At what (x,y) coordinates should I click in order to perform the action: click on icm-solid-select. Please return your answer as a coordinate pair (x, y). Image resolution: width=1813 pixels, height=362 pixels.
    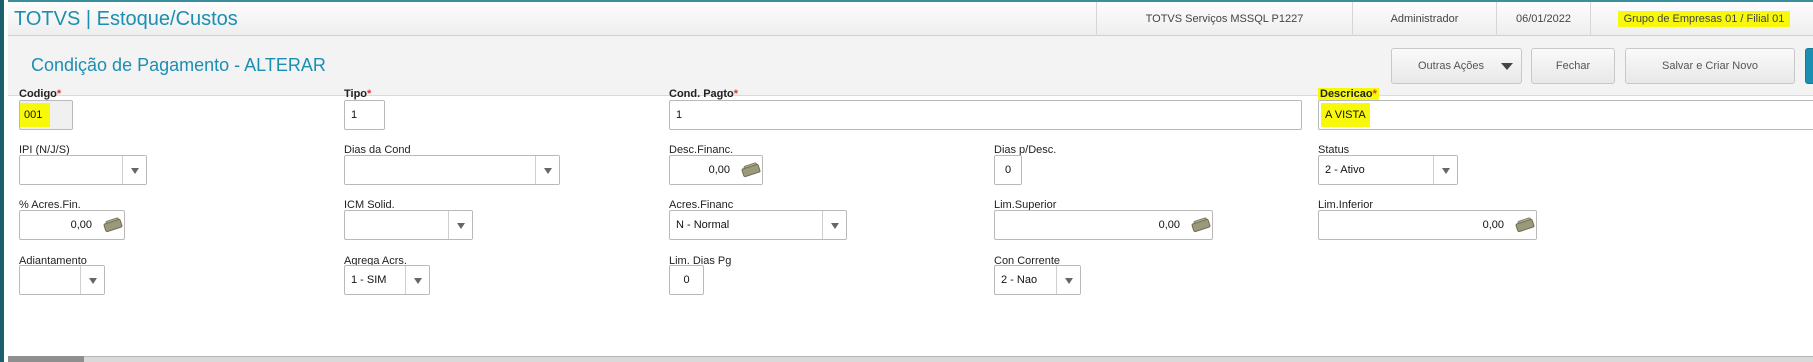
    Looking at the image, I should click on (408, 225).